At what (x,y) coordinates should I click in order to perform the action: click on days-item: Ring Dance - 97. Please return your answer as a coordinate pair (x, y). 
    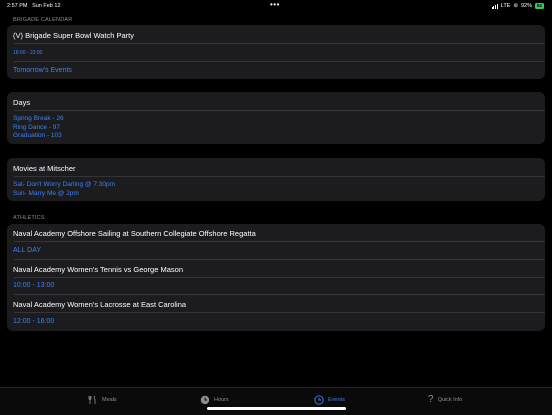
    Looking at the image, I should click on (36, 127).